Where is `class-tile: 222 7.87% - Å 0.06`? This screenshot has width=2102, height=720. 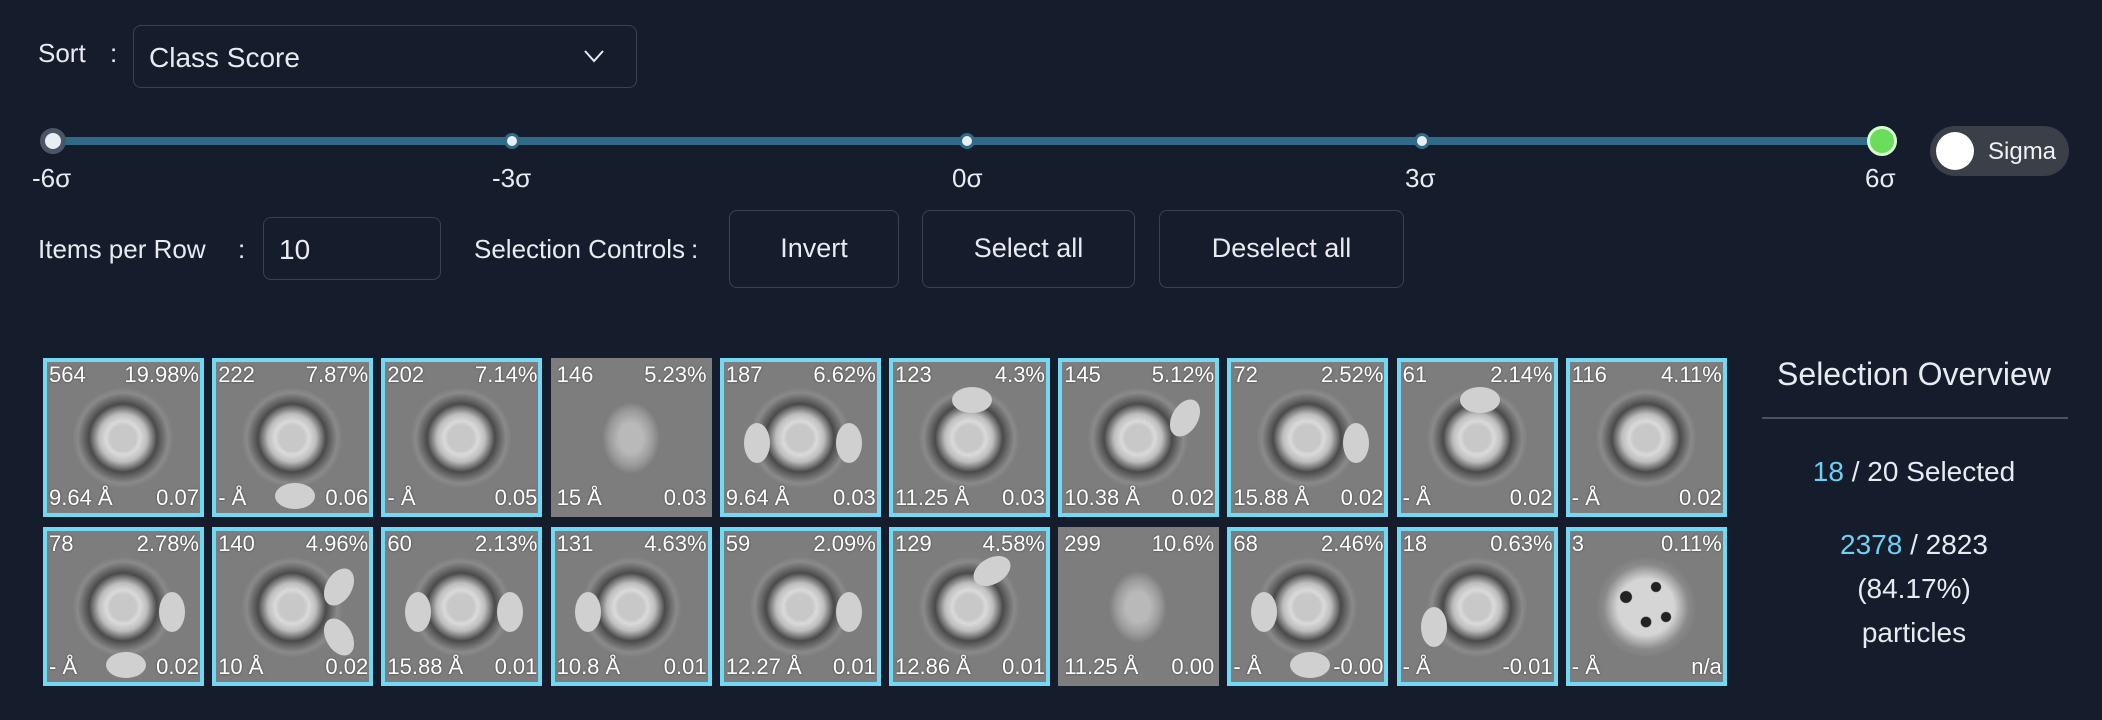 class-tile: 222 7.87% - Å 0.06 is located at coordinates (293, 437).